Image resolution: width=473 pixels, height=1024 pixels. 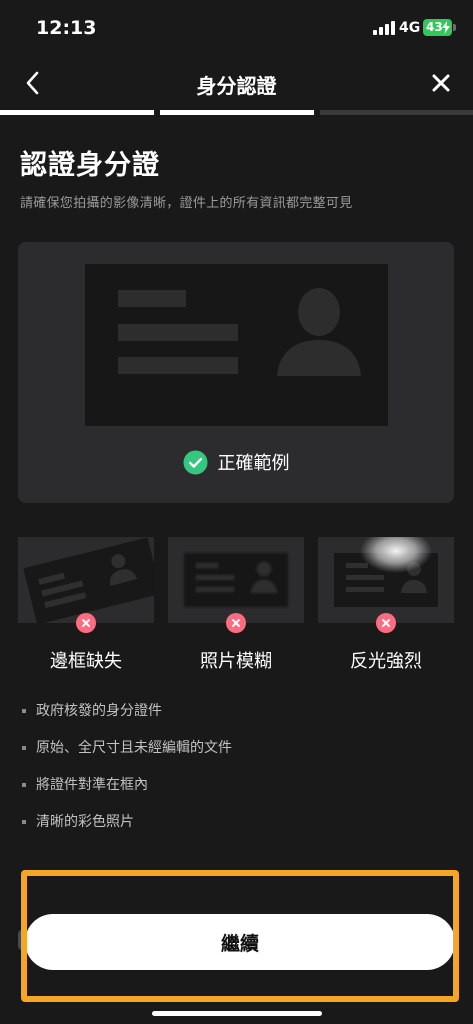 I want to click on page-title: 身分認證, so click(x=236, y=86).